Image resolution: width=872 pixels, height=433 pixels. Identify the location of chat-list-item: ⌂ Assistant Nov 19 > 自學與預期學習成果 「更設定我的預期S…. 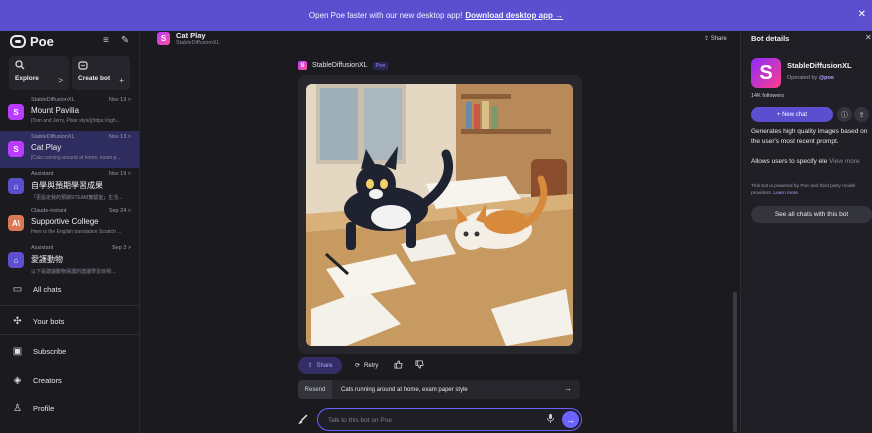
(69, 186).